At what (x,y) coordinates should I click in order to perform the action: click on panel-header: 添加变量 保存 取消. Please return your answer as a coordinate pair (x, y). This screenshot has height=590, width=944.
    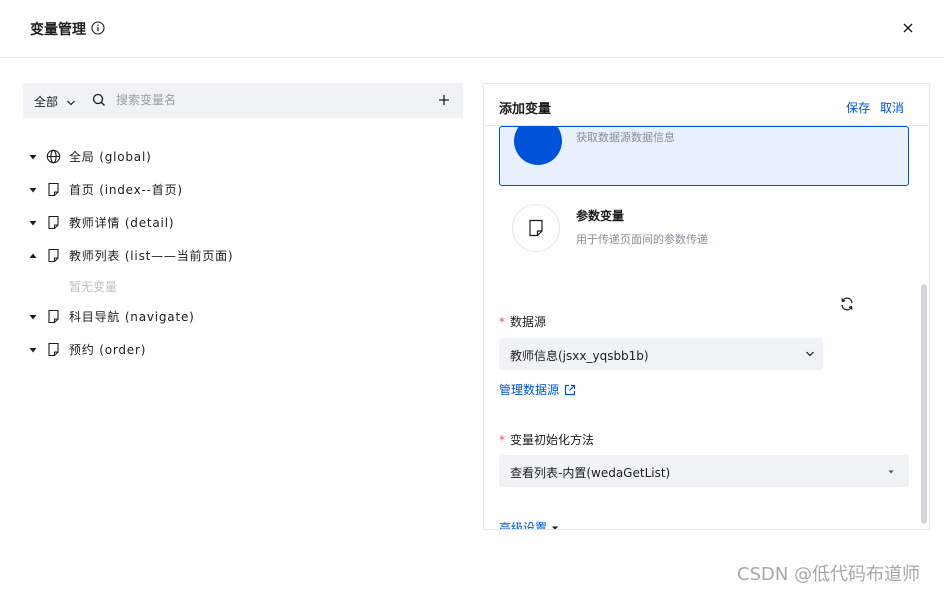
    Looking at the image, I should click on (706, 105).